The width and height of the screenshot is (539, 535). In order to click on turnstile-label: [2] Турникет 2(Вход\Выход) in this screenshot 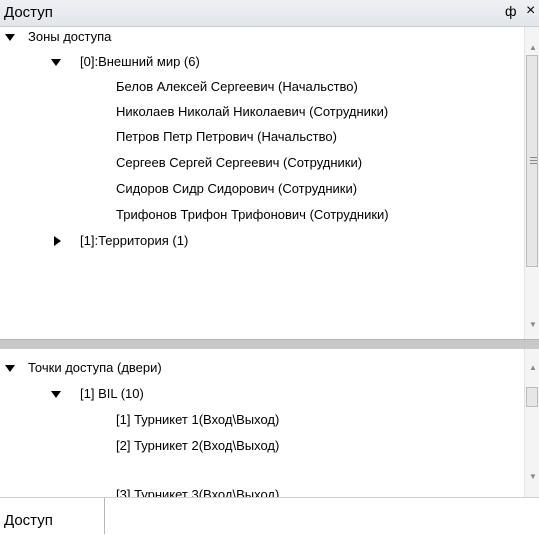, I will do `click(198, 445)`.